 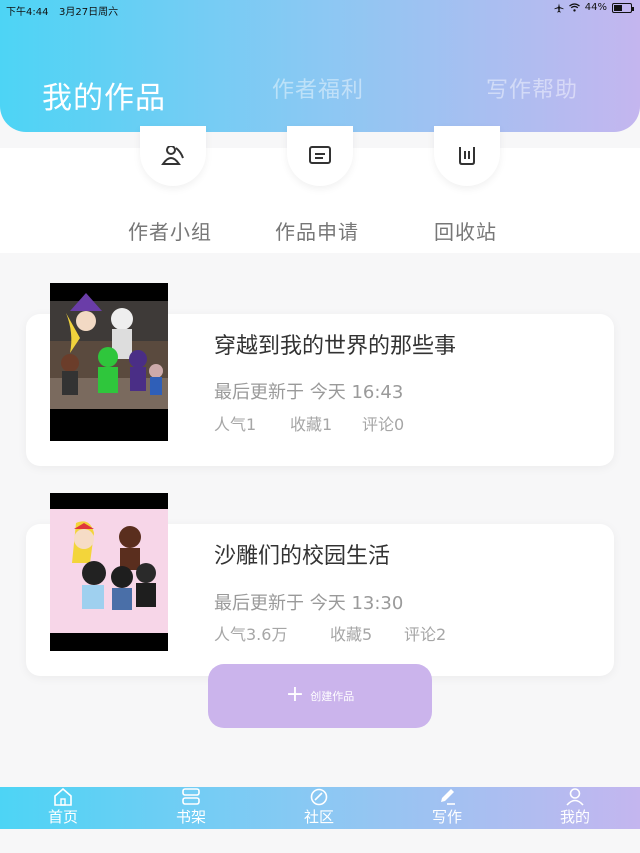 I want to click on nav-write: 写作, so click(x=447, y=808).